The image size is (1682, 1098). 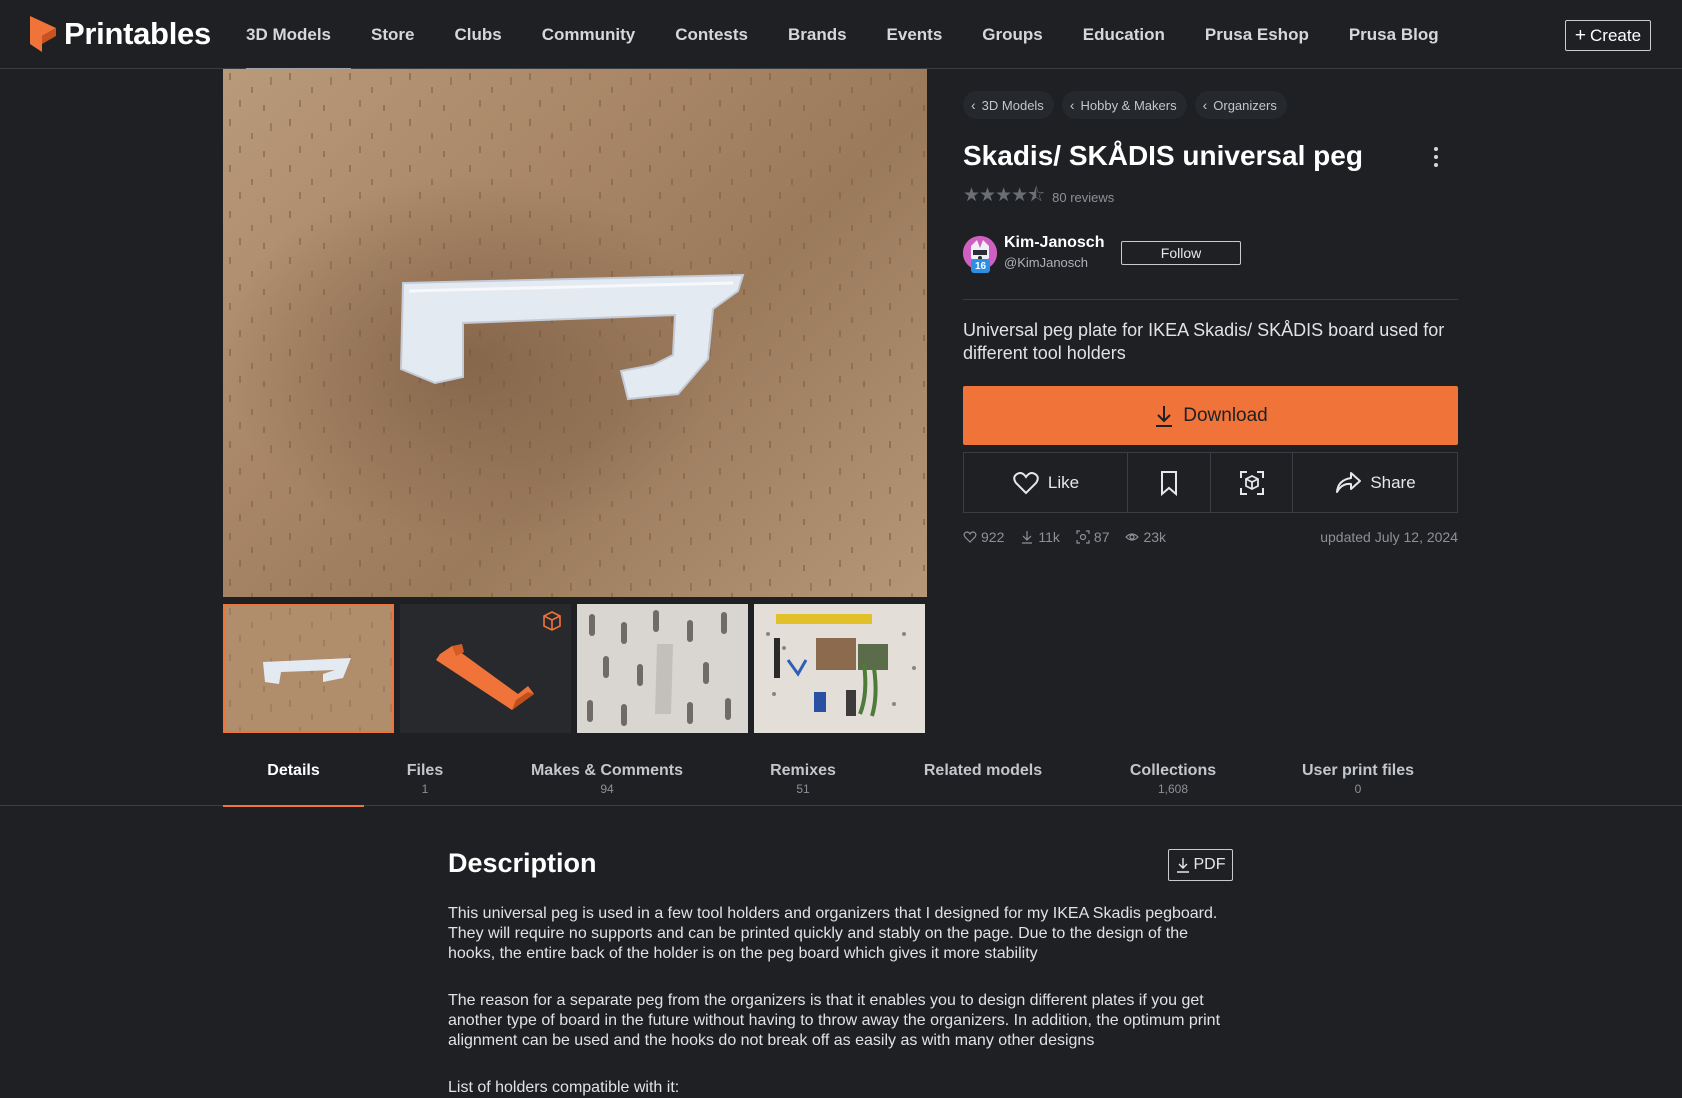 What do you see at coordinates (1155, 537) in the screenshot?
I see `views-count: 23k` at bounding box center [1155, 537].